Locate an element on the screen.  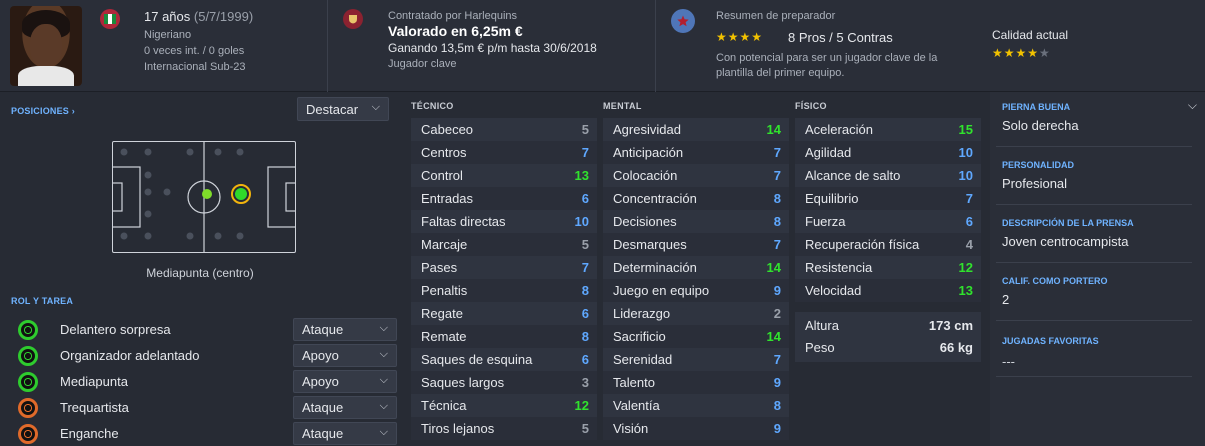
attribute-row: Saques largos 3 is located at coordinates (504, 382).